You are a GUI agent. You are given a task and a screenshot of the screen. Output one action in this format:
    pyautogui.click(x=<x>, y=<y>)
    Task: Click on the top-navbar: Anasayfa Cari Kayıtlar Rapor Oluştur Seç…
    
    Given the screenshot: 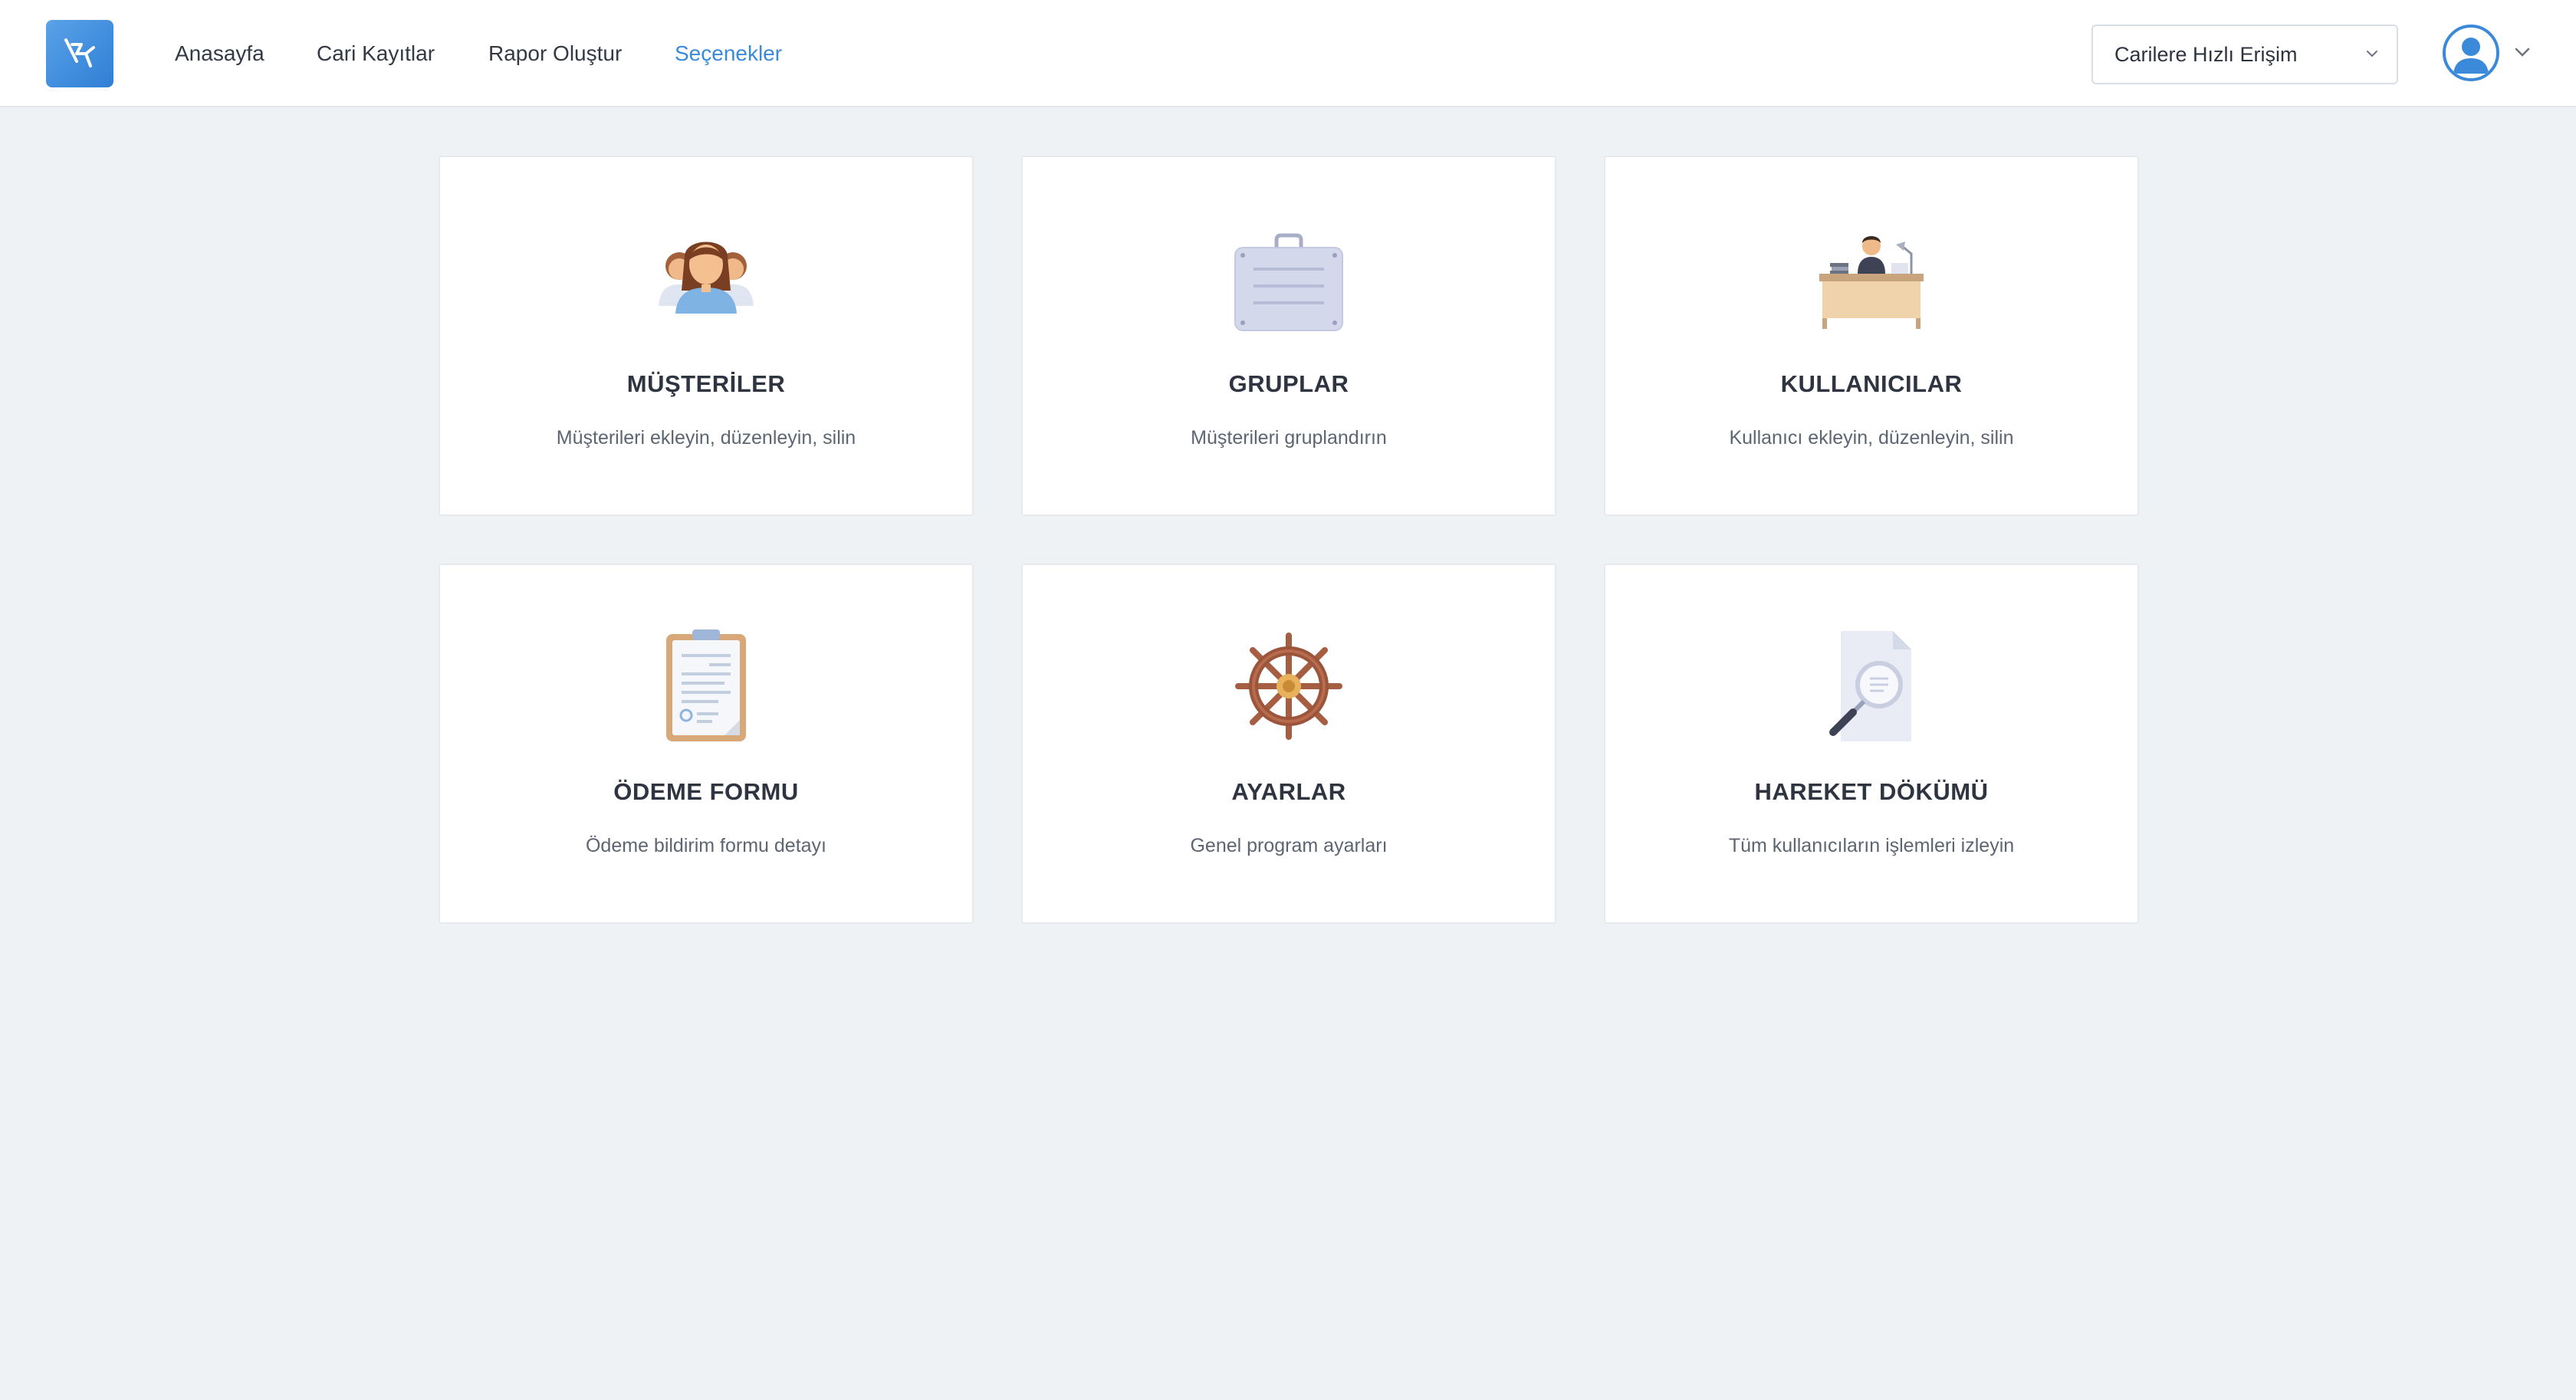 What is the action you would take?
    pyautogui.click(x=1288, y=54)
    